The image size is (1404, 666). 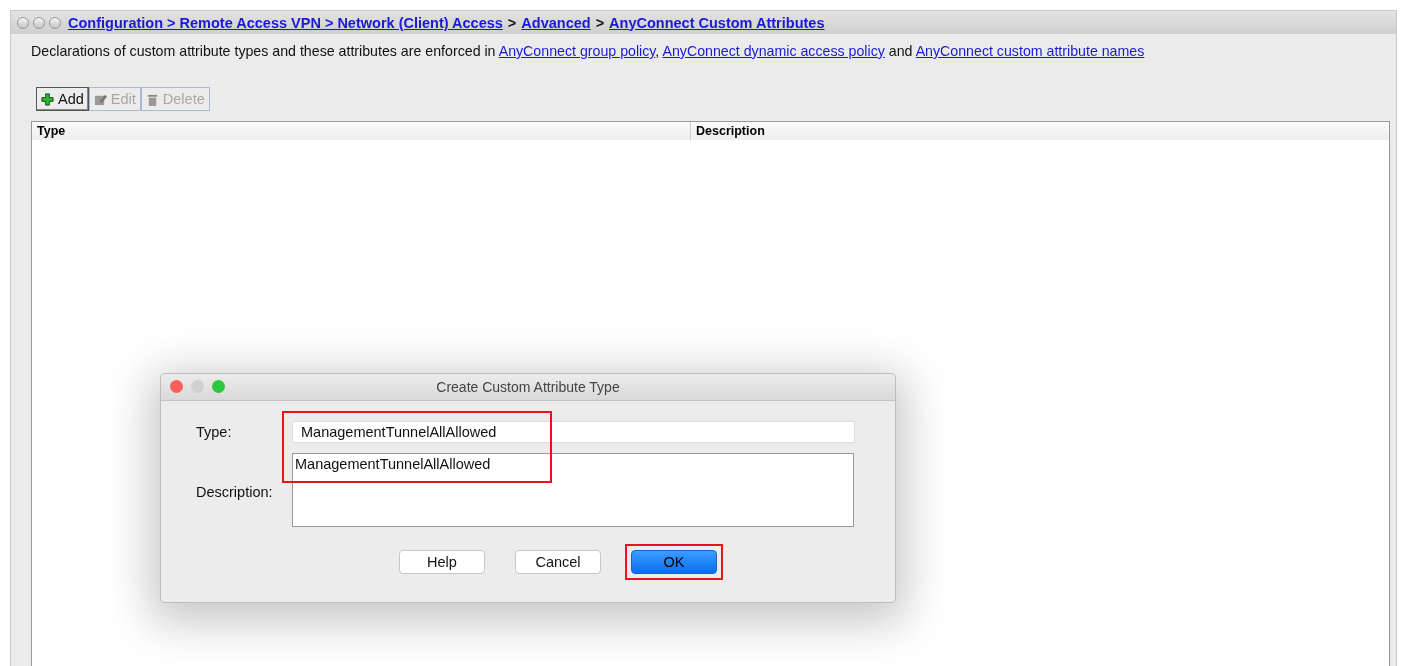 What do you see at coordinates (214, 432) in the screenshot?
I see `type-label: Type:` at bounding box center [214, 432].